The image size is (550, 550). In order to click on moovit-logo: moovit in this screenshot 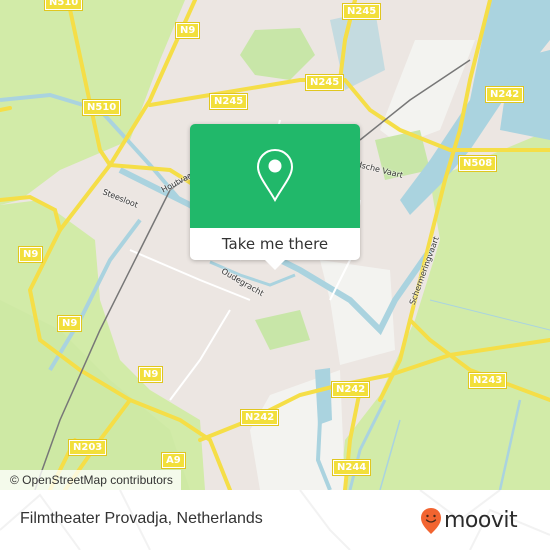, I will do `click(469, 521)`.